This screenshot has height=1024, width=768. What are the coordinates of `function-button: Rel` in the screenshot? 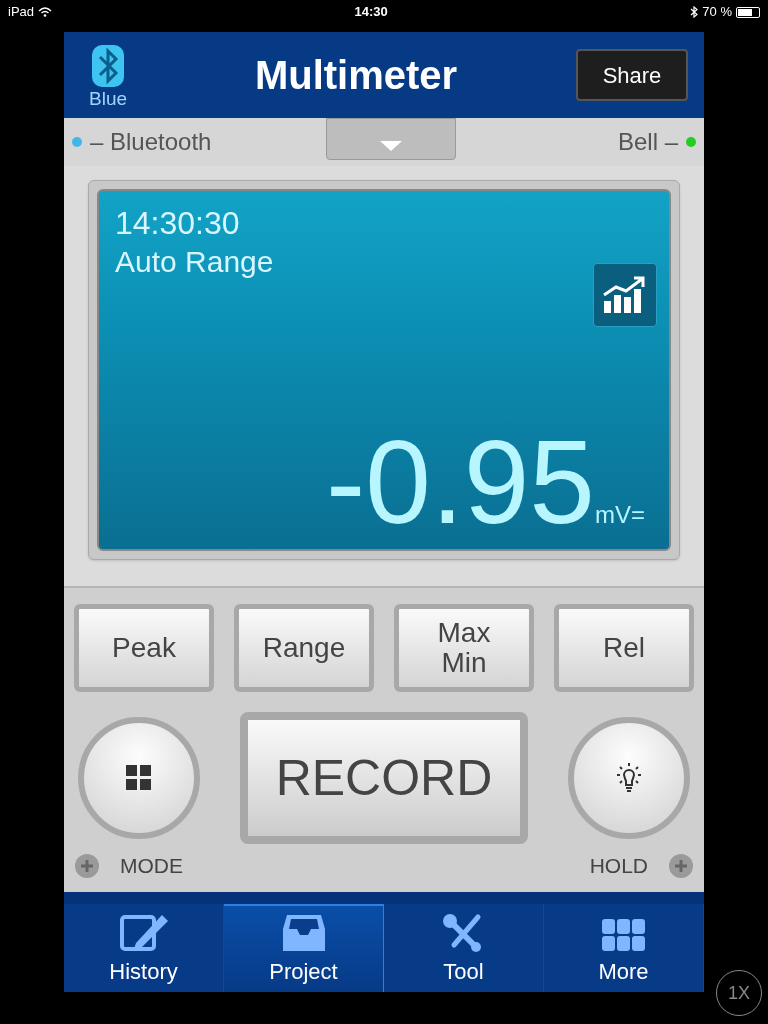 It's located at (624, 648).